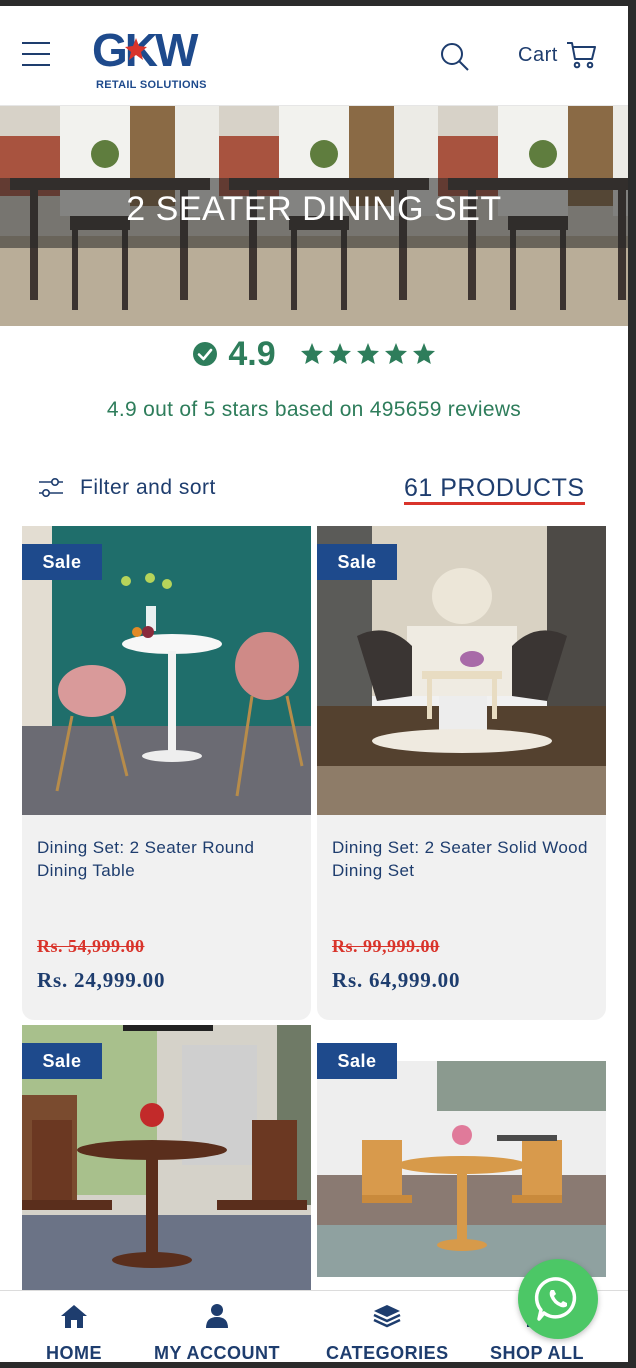  What do you see at coordinates (217, 1316) in the screenshot?
I see `user-icon` at bounding box center [217, 1316].